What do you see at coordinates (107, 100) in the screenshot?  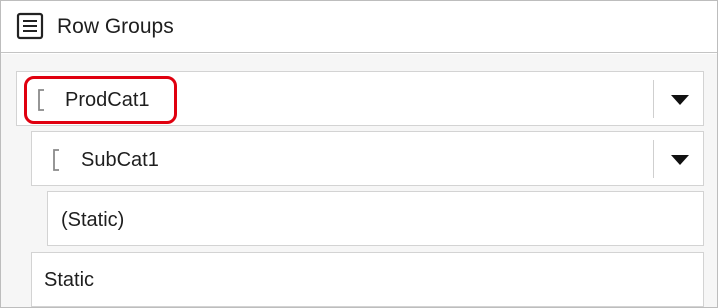 I see `group-label: ProdCat1` at bounding box center [107, 100].